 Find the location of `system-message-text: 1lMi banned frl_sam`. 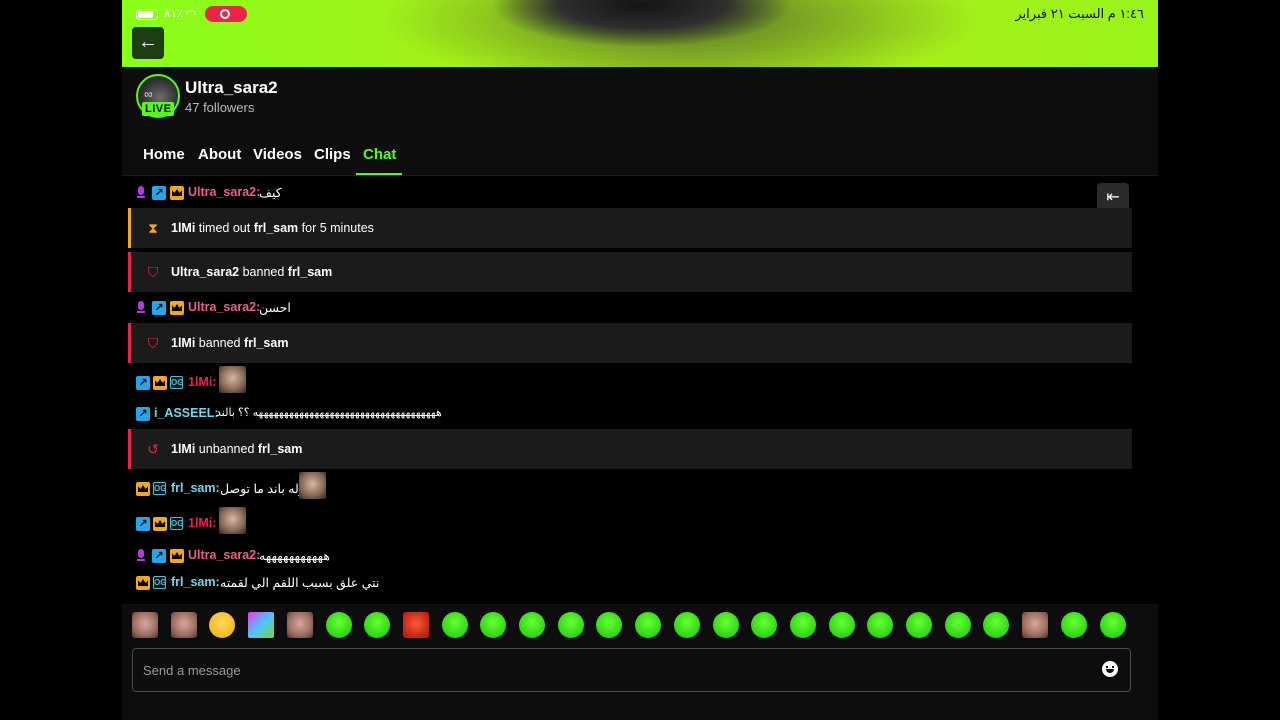

system-message-text: 1lMi banned frl_sam is located at coordinates (230, 343).